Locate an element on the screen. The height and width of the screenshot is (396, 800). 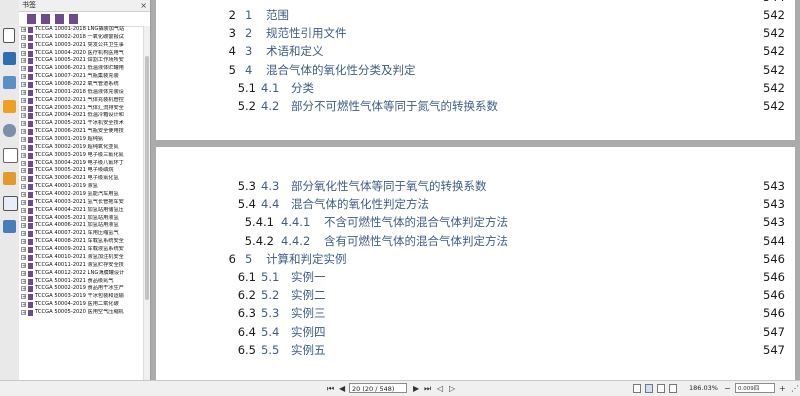
new-bookmark-icon is located at coordinates (31, 19).